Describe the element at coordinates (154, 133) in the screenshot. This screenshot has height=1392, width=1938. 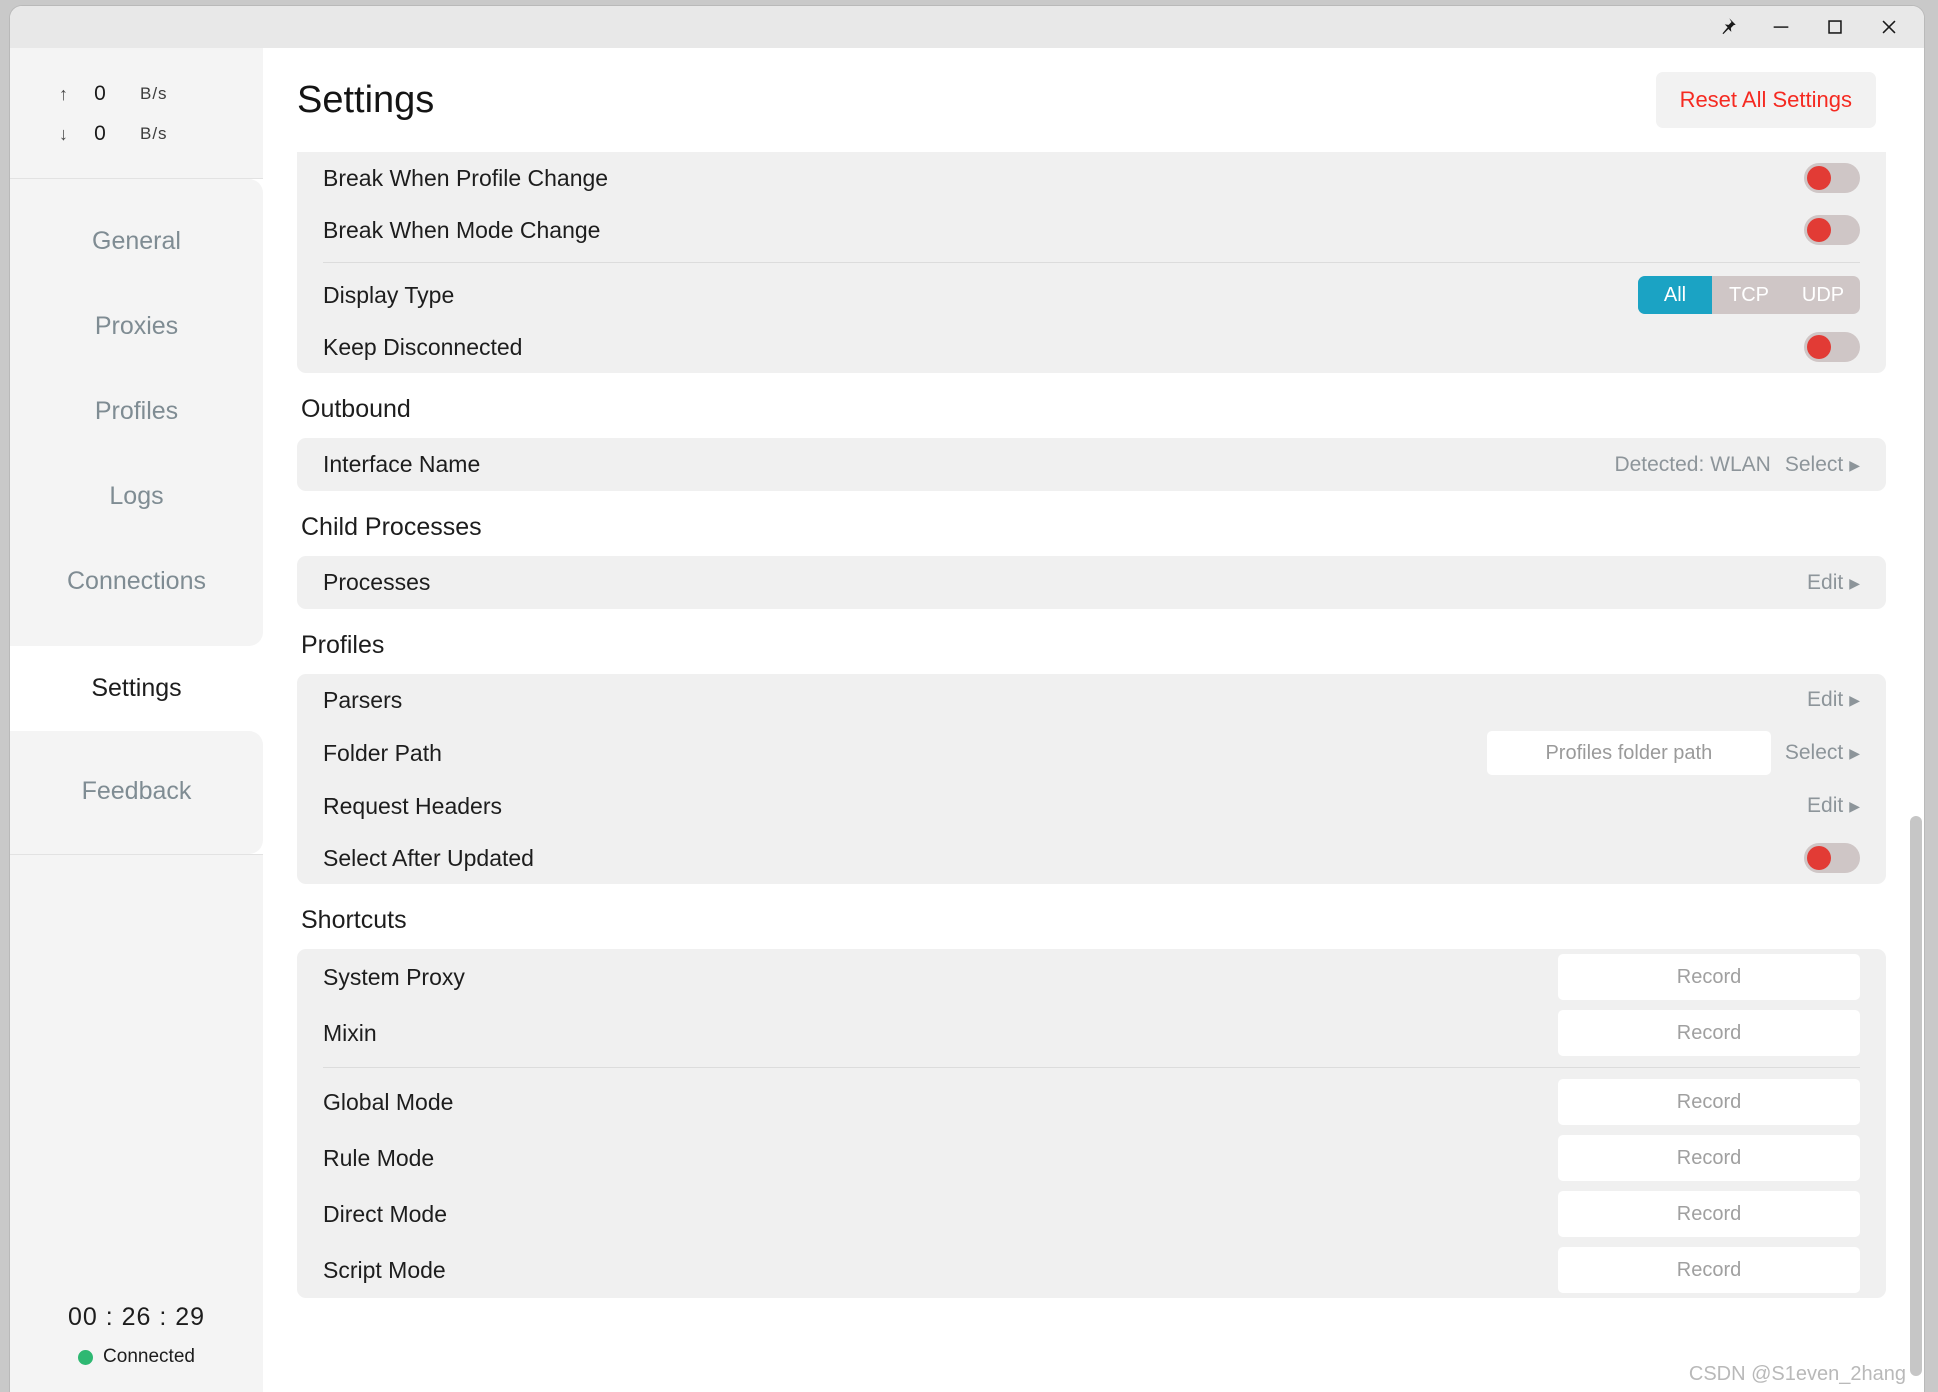
I see `download-speed-unit: B/s` at that location.